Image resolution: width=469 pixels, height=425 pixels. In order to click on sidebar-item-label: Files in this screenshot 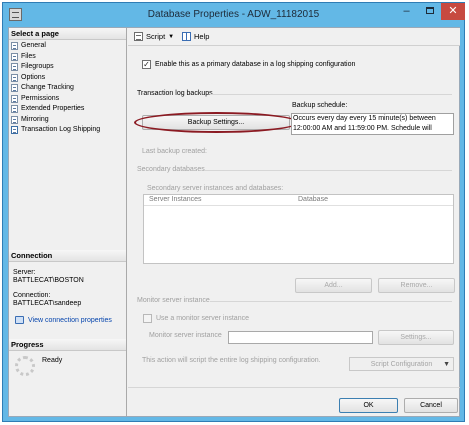, I will do `click(28, 56)`.